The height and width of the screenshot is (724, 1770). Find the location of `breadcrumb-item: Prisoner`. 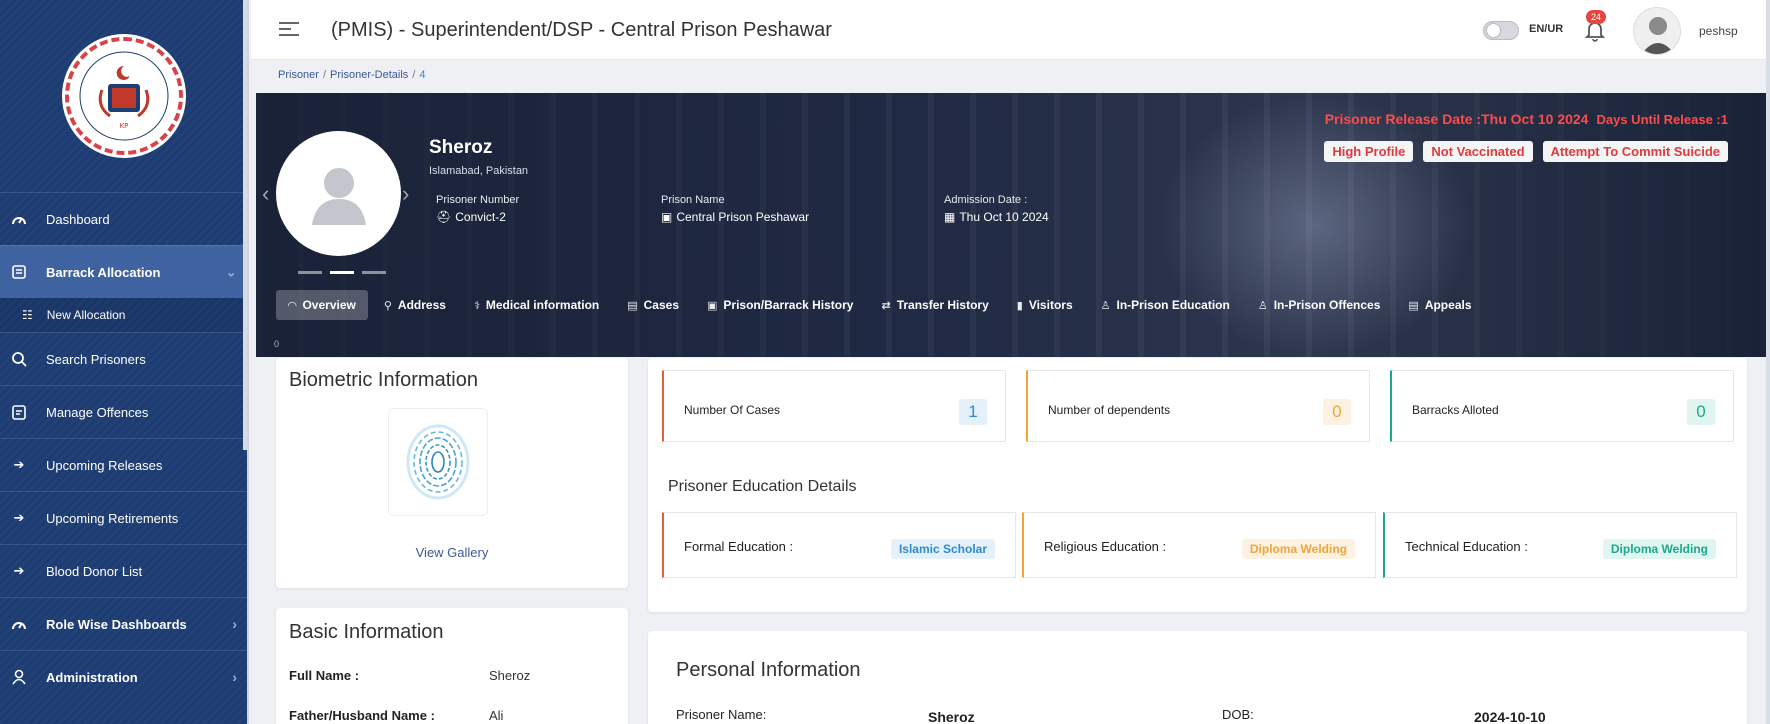

breadcrumb-item: Prisoner is located at coordinates (298, 75).